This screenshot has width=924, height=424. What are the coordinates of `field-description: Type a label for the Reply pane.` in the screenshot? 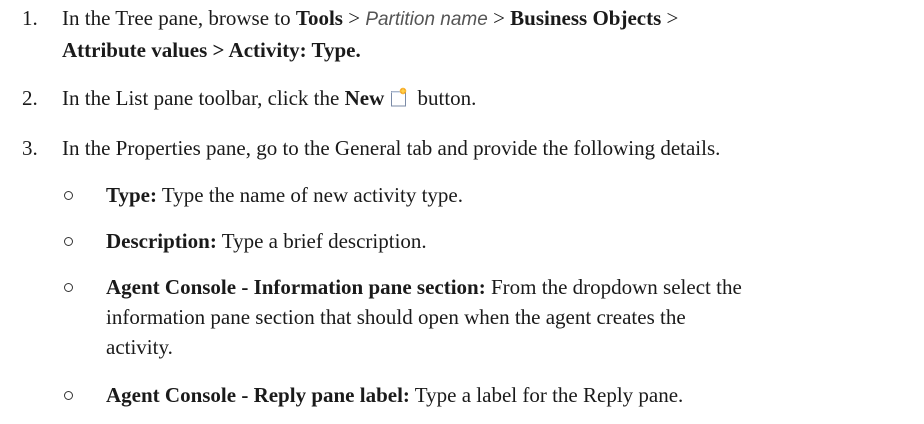 It's located at (549, 395).